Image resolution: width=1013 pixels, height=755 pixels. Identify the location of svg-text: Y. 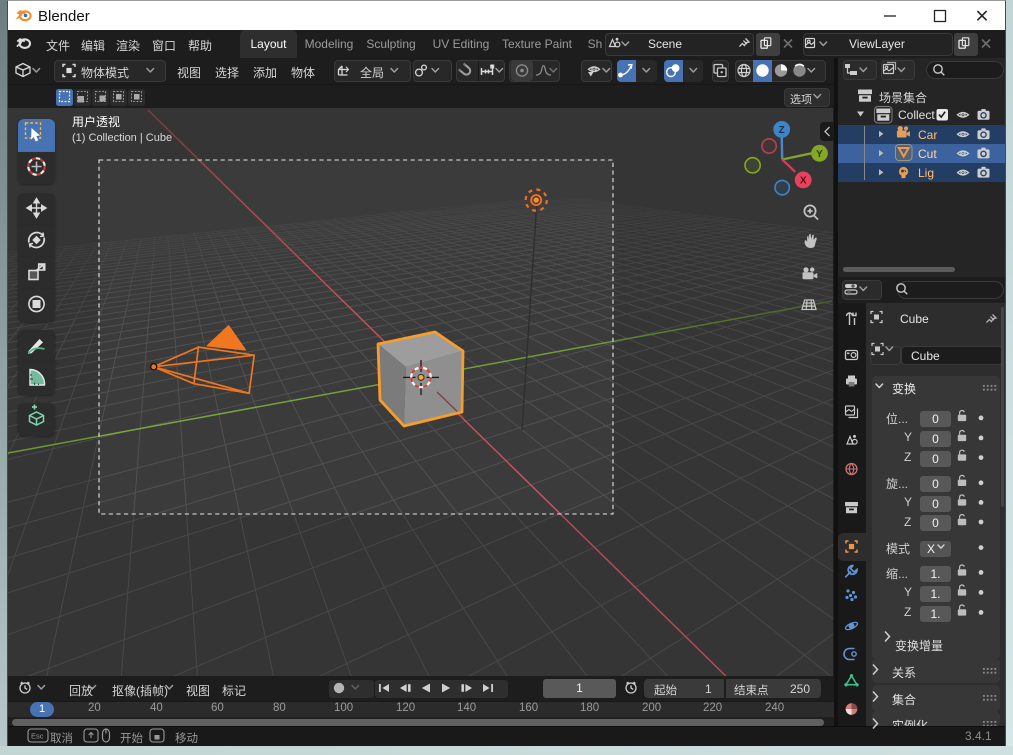
(819, 154).